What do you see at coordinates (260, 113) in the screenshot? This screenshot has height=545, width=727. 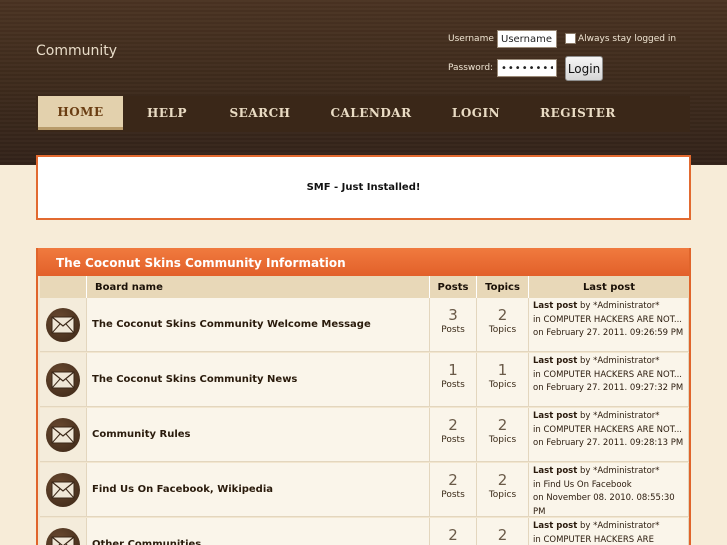 I see `nav-search: SEARCH` at bounding box center [260, 113].